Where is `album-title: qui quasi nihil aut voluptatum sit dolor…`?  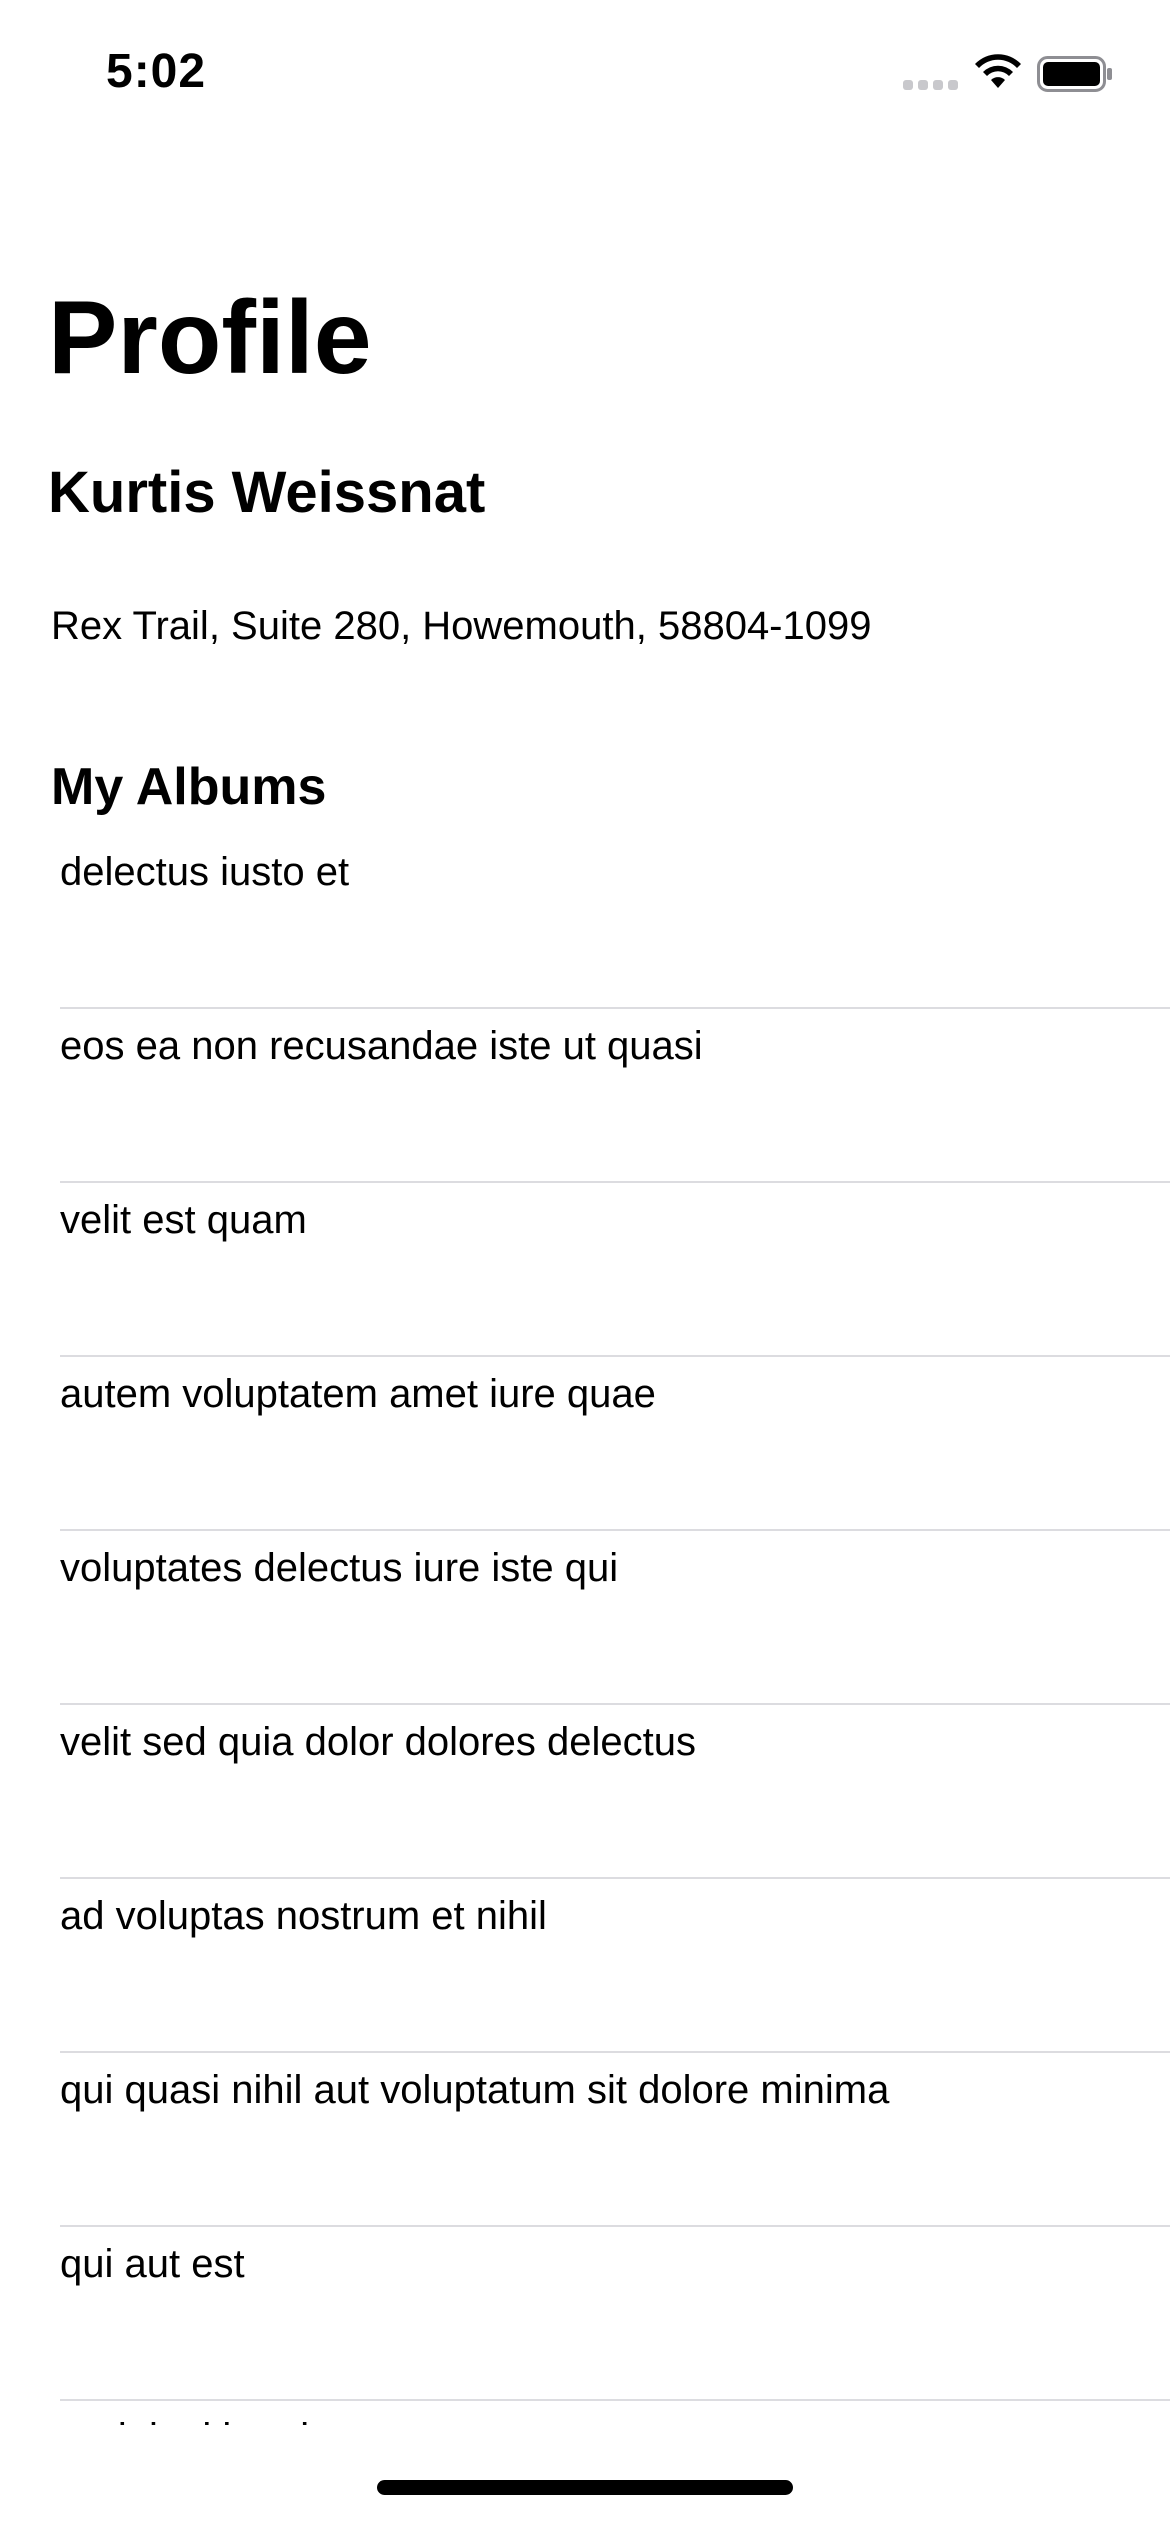 album-title: qui quasi nihil aut voluptatum sit dolor… is located at coordinates (475, 2090).